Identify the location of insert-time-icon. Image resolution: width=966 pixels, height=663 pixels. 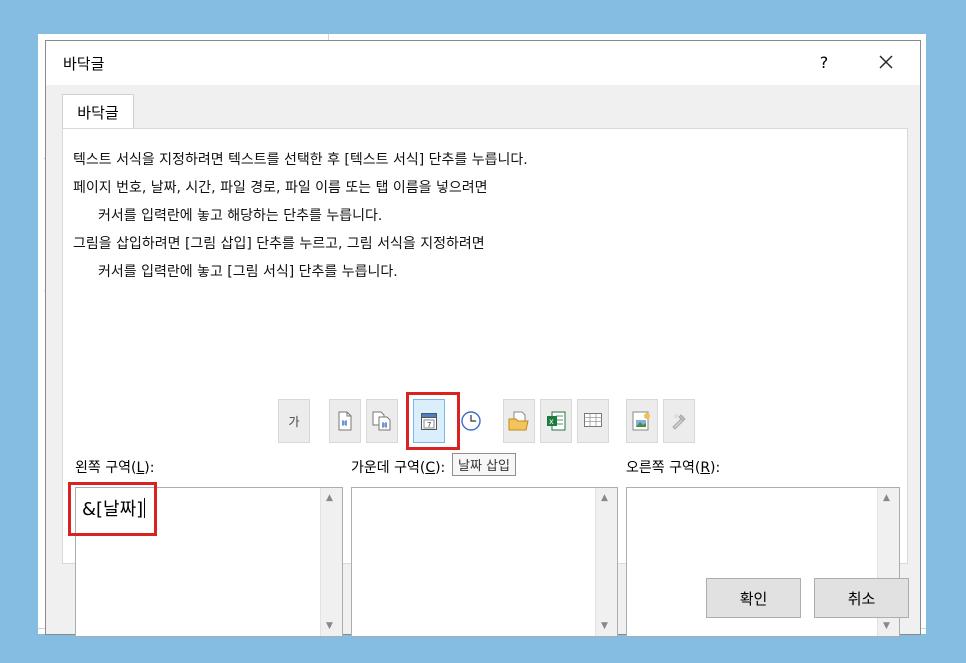
(471, 421).